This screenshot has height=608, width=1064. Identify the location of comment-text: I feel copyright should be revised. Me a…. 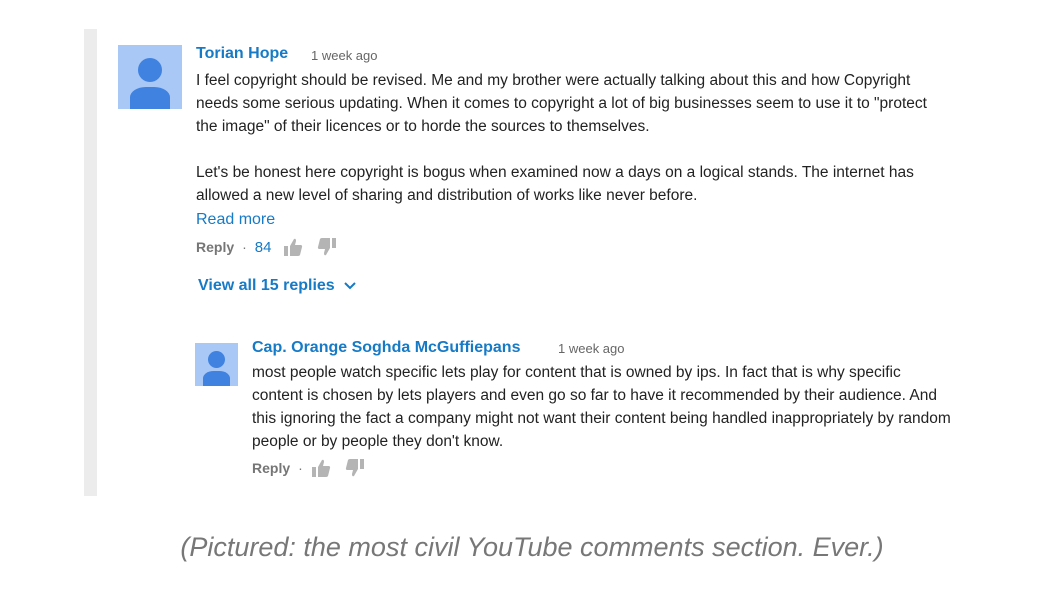
(561, 138).